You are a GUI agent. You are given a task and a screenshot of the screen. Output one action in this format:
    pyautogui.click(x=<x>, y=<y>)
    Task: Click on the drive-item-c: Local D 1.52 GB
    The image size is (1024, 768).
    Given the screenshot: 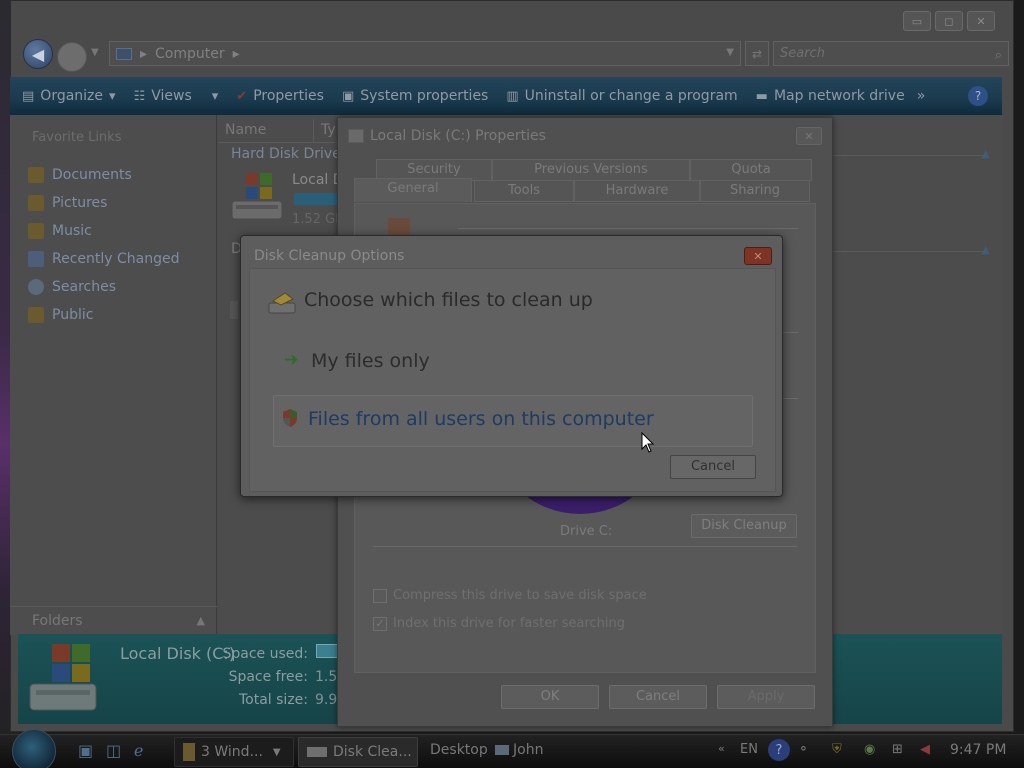 What is the action you would take?
    pyautogui.click(x=288, y=199)
    